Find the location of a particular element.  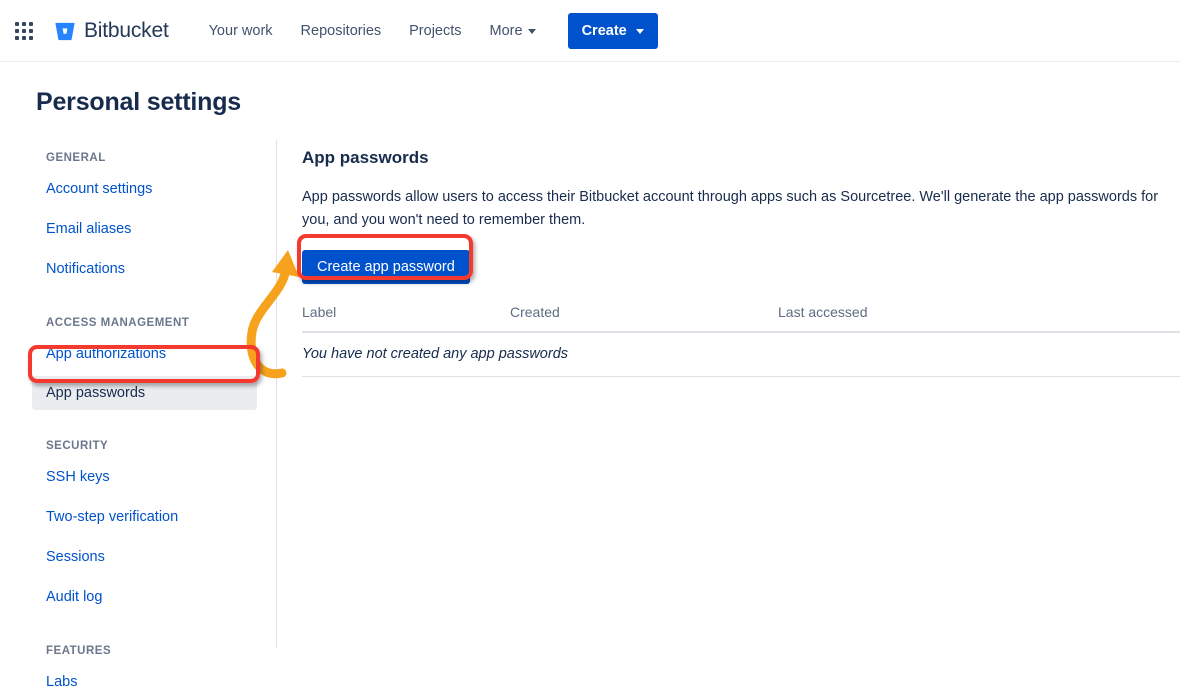

bitbucket-home-link: Bitbucket is located at coordinates (111, 31).